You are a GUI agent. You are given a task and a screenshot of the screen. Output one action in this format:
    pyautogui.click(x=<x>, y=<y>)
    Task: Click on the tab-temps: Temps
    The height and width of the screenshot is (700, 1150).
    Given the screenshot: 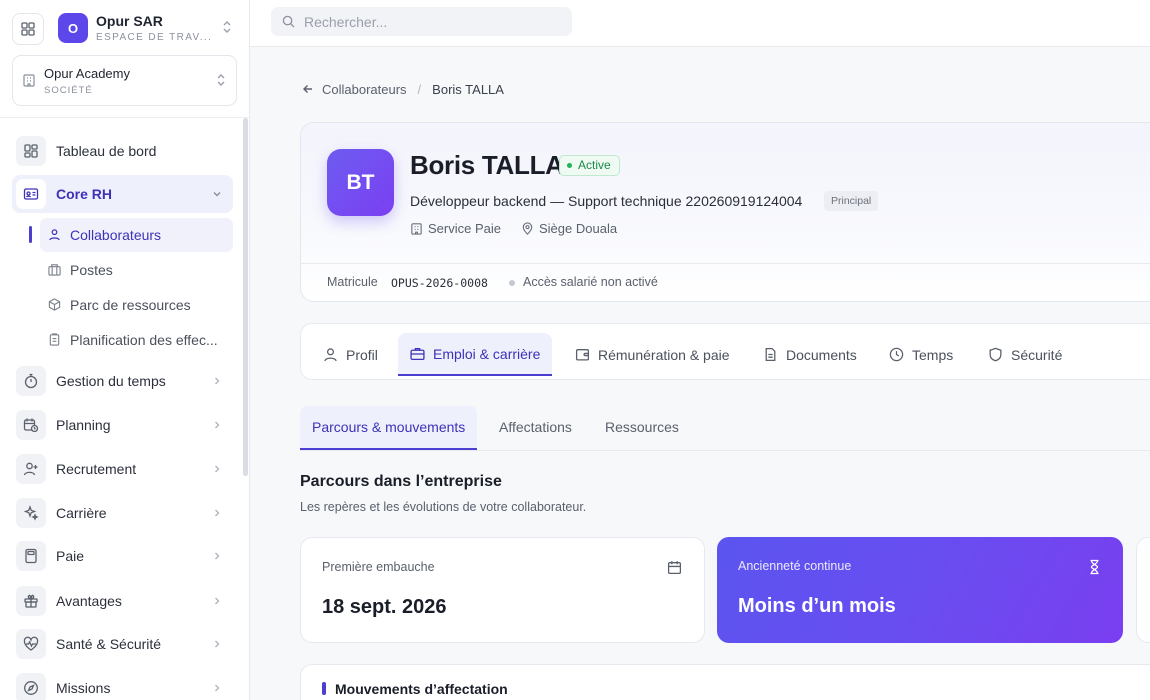 What is the action you would take?
    pyautogui.click(x=921, y=354)
    